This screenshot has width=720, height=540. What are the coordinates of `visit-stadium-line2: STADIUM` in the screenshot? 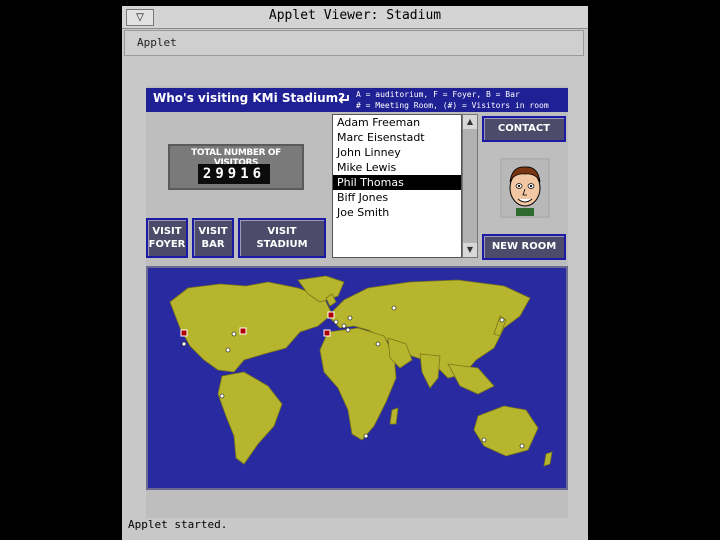 It's located at (282, 244).